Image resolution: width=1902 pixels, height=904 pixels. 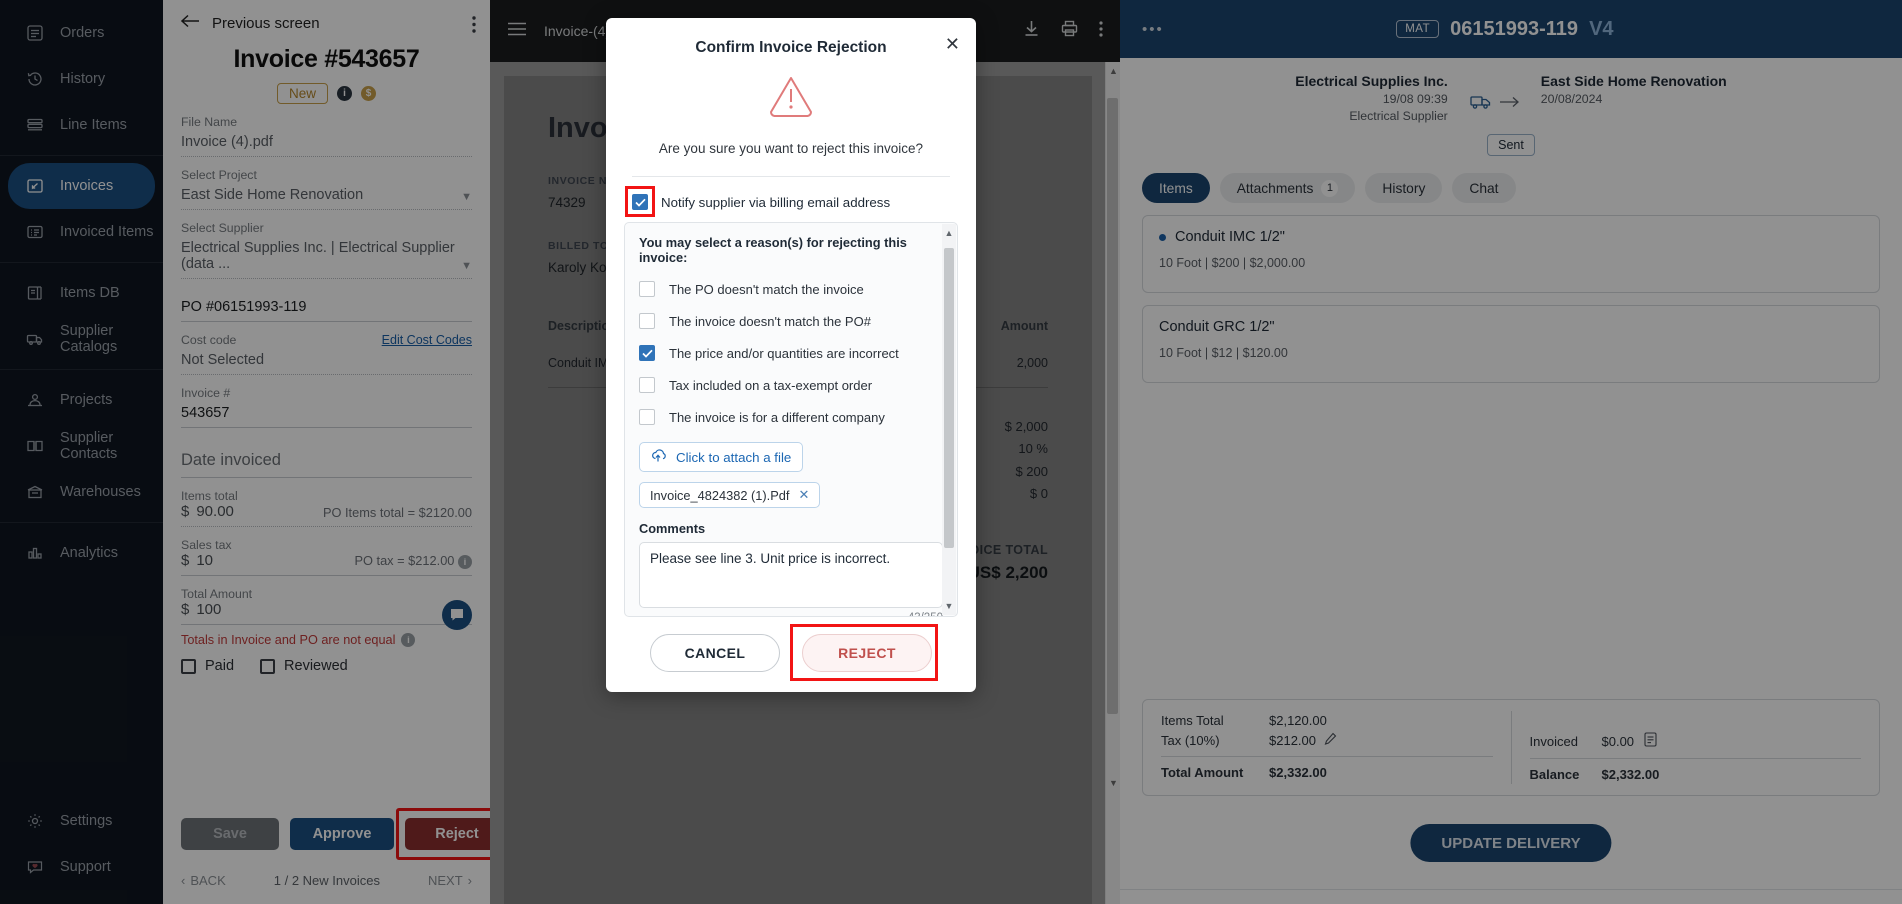 I want to click on scroll-up-icon: ▲, so click(x=949, y=233).